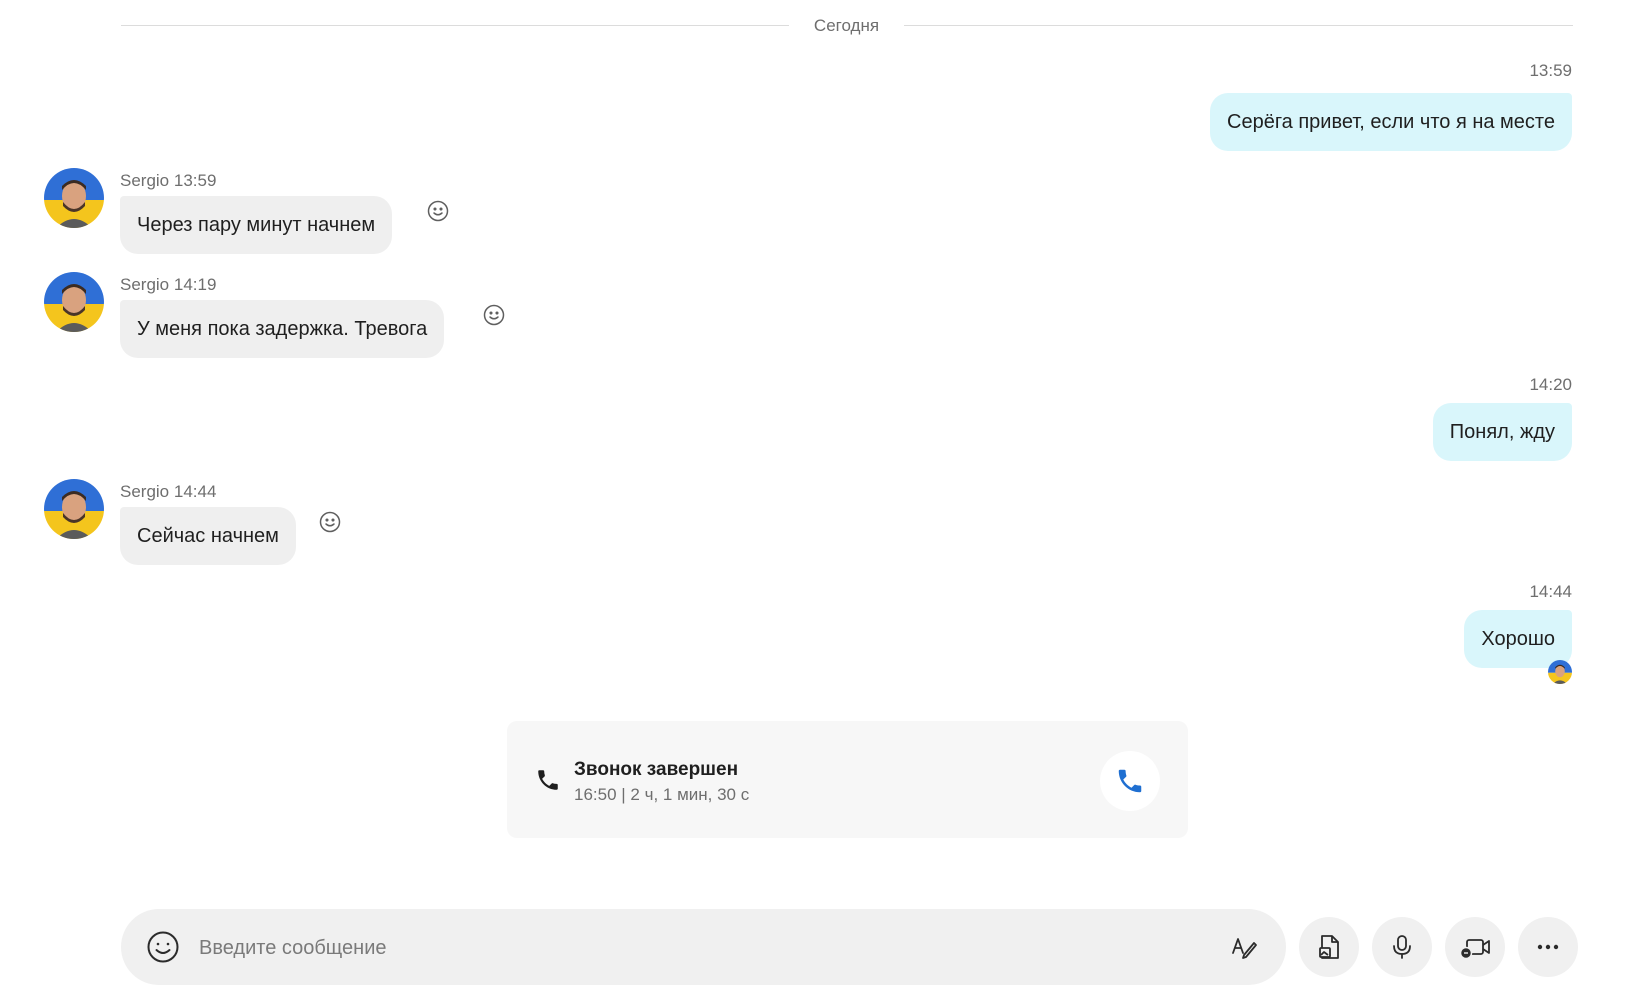  I want to click on sender-meta: Sergio 13:59, so click(168, 180).